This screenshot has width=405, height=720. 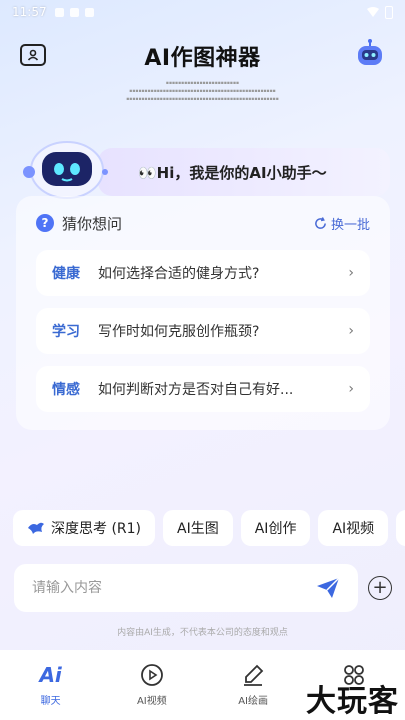 I want to click on refresh-label: 换一批, so click(x=350, y=225).